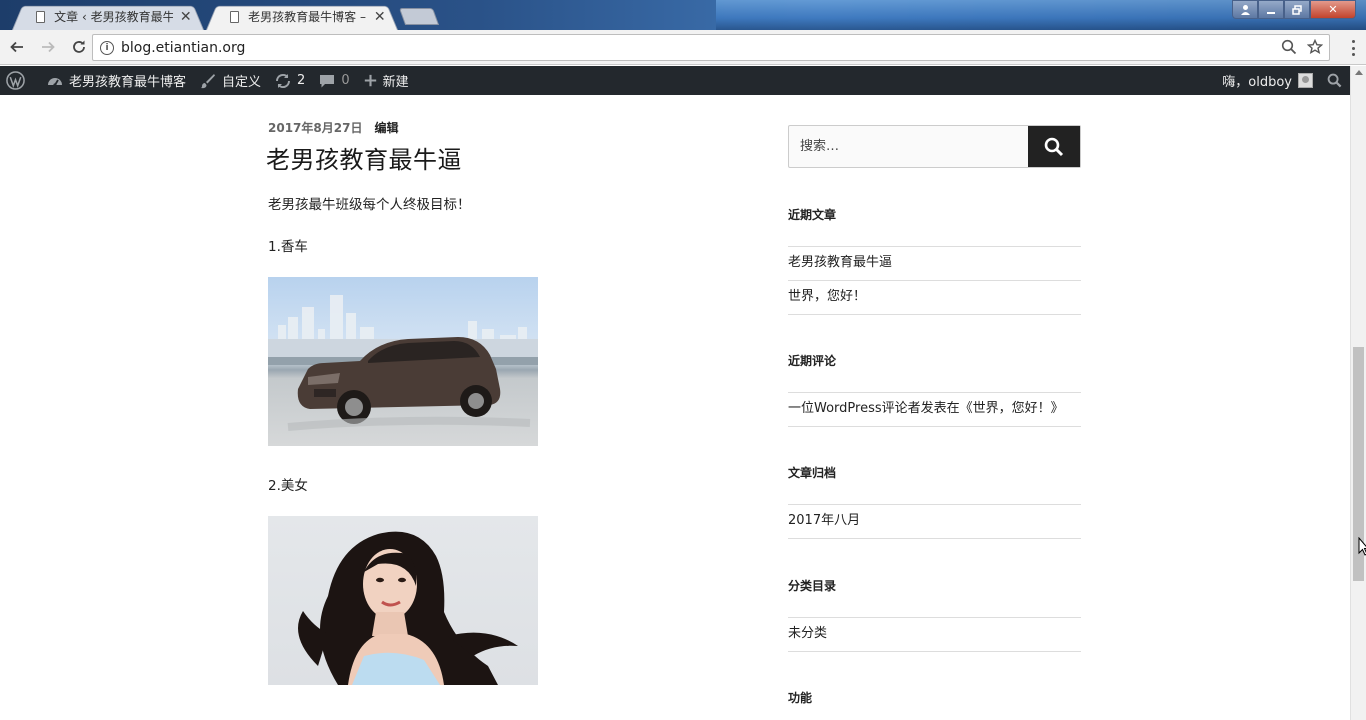 The image size is (1366, 720). I want to click on wp-admin-bar: 老男孩教育最牛博客 自定义 2 0 新建 嗨，oldboy, so click(675, 80).